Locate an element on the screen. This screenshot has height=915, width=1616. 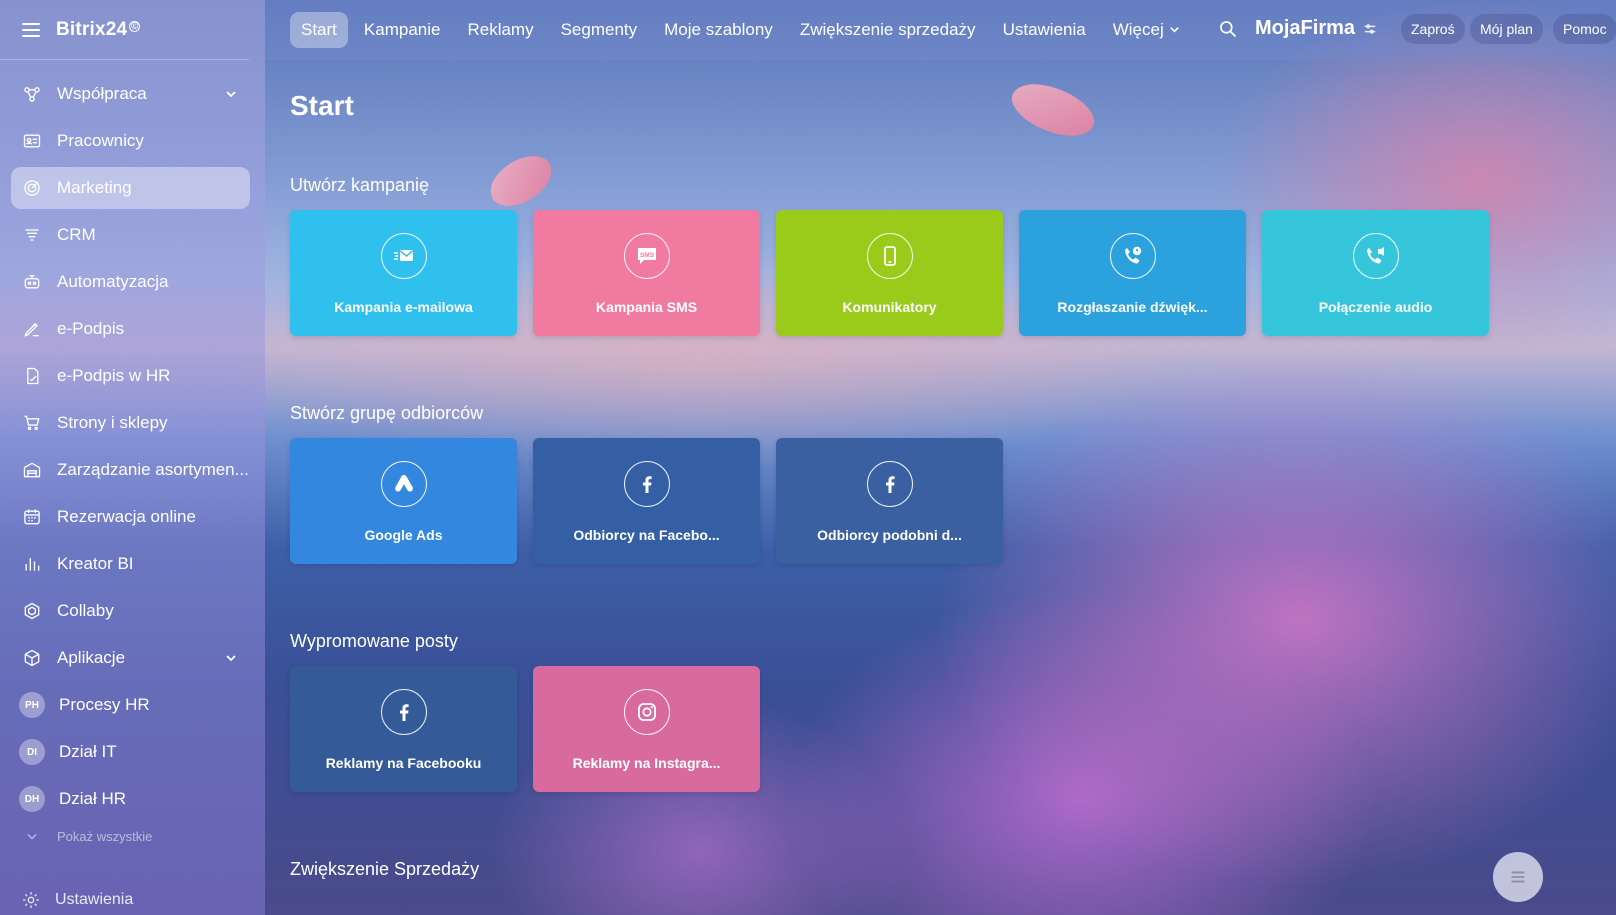
campaign-tile: SMS Kampania SMS is located at coordinates (646, 273).